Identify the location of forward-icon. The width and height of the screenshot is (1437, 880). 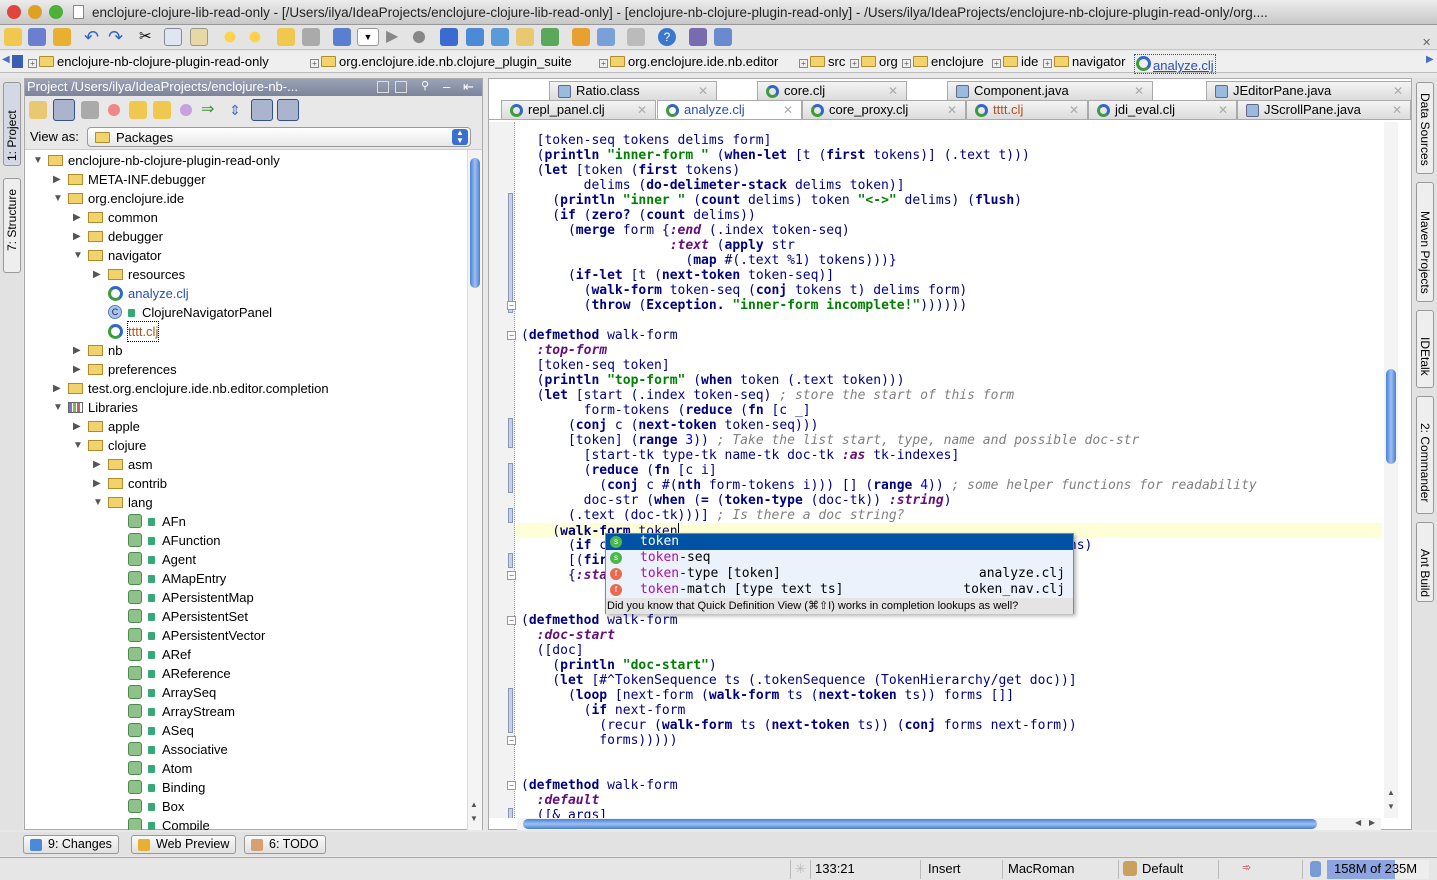
(311, 37).